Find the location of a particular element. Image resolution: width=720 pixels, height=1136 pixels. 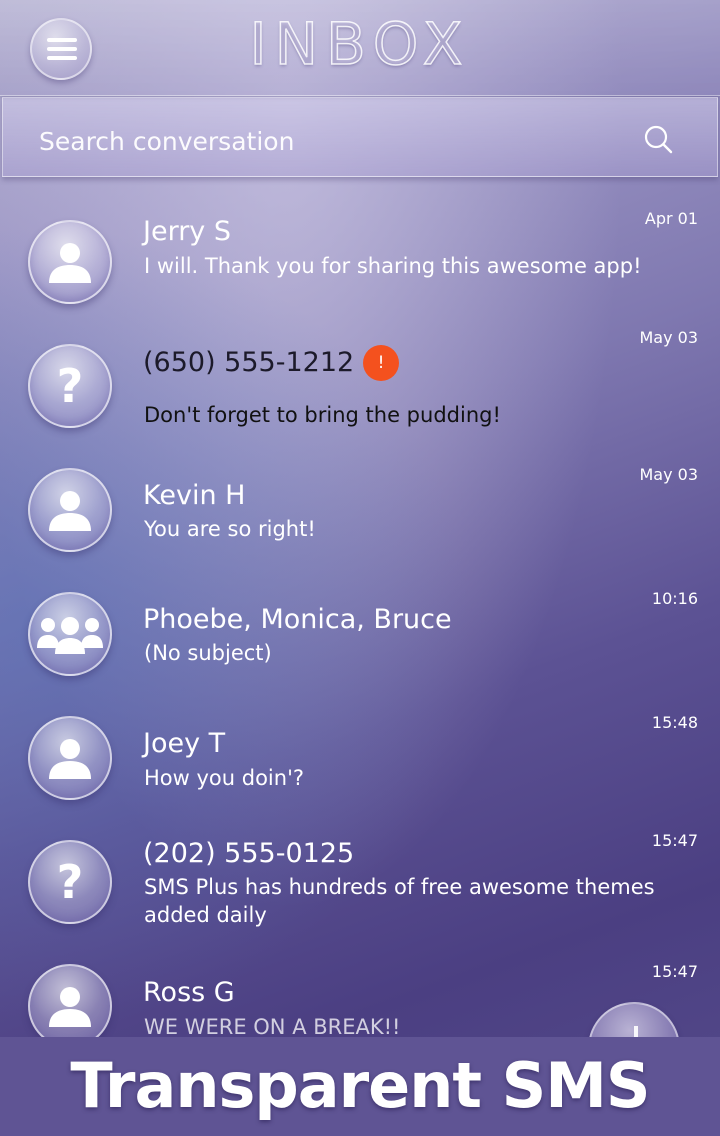

message-time: 10:16 is located at coordinates (674, 598).